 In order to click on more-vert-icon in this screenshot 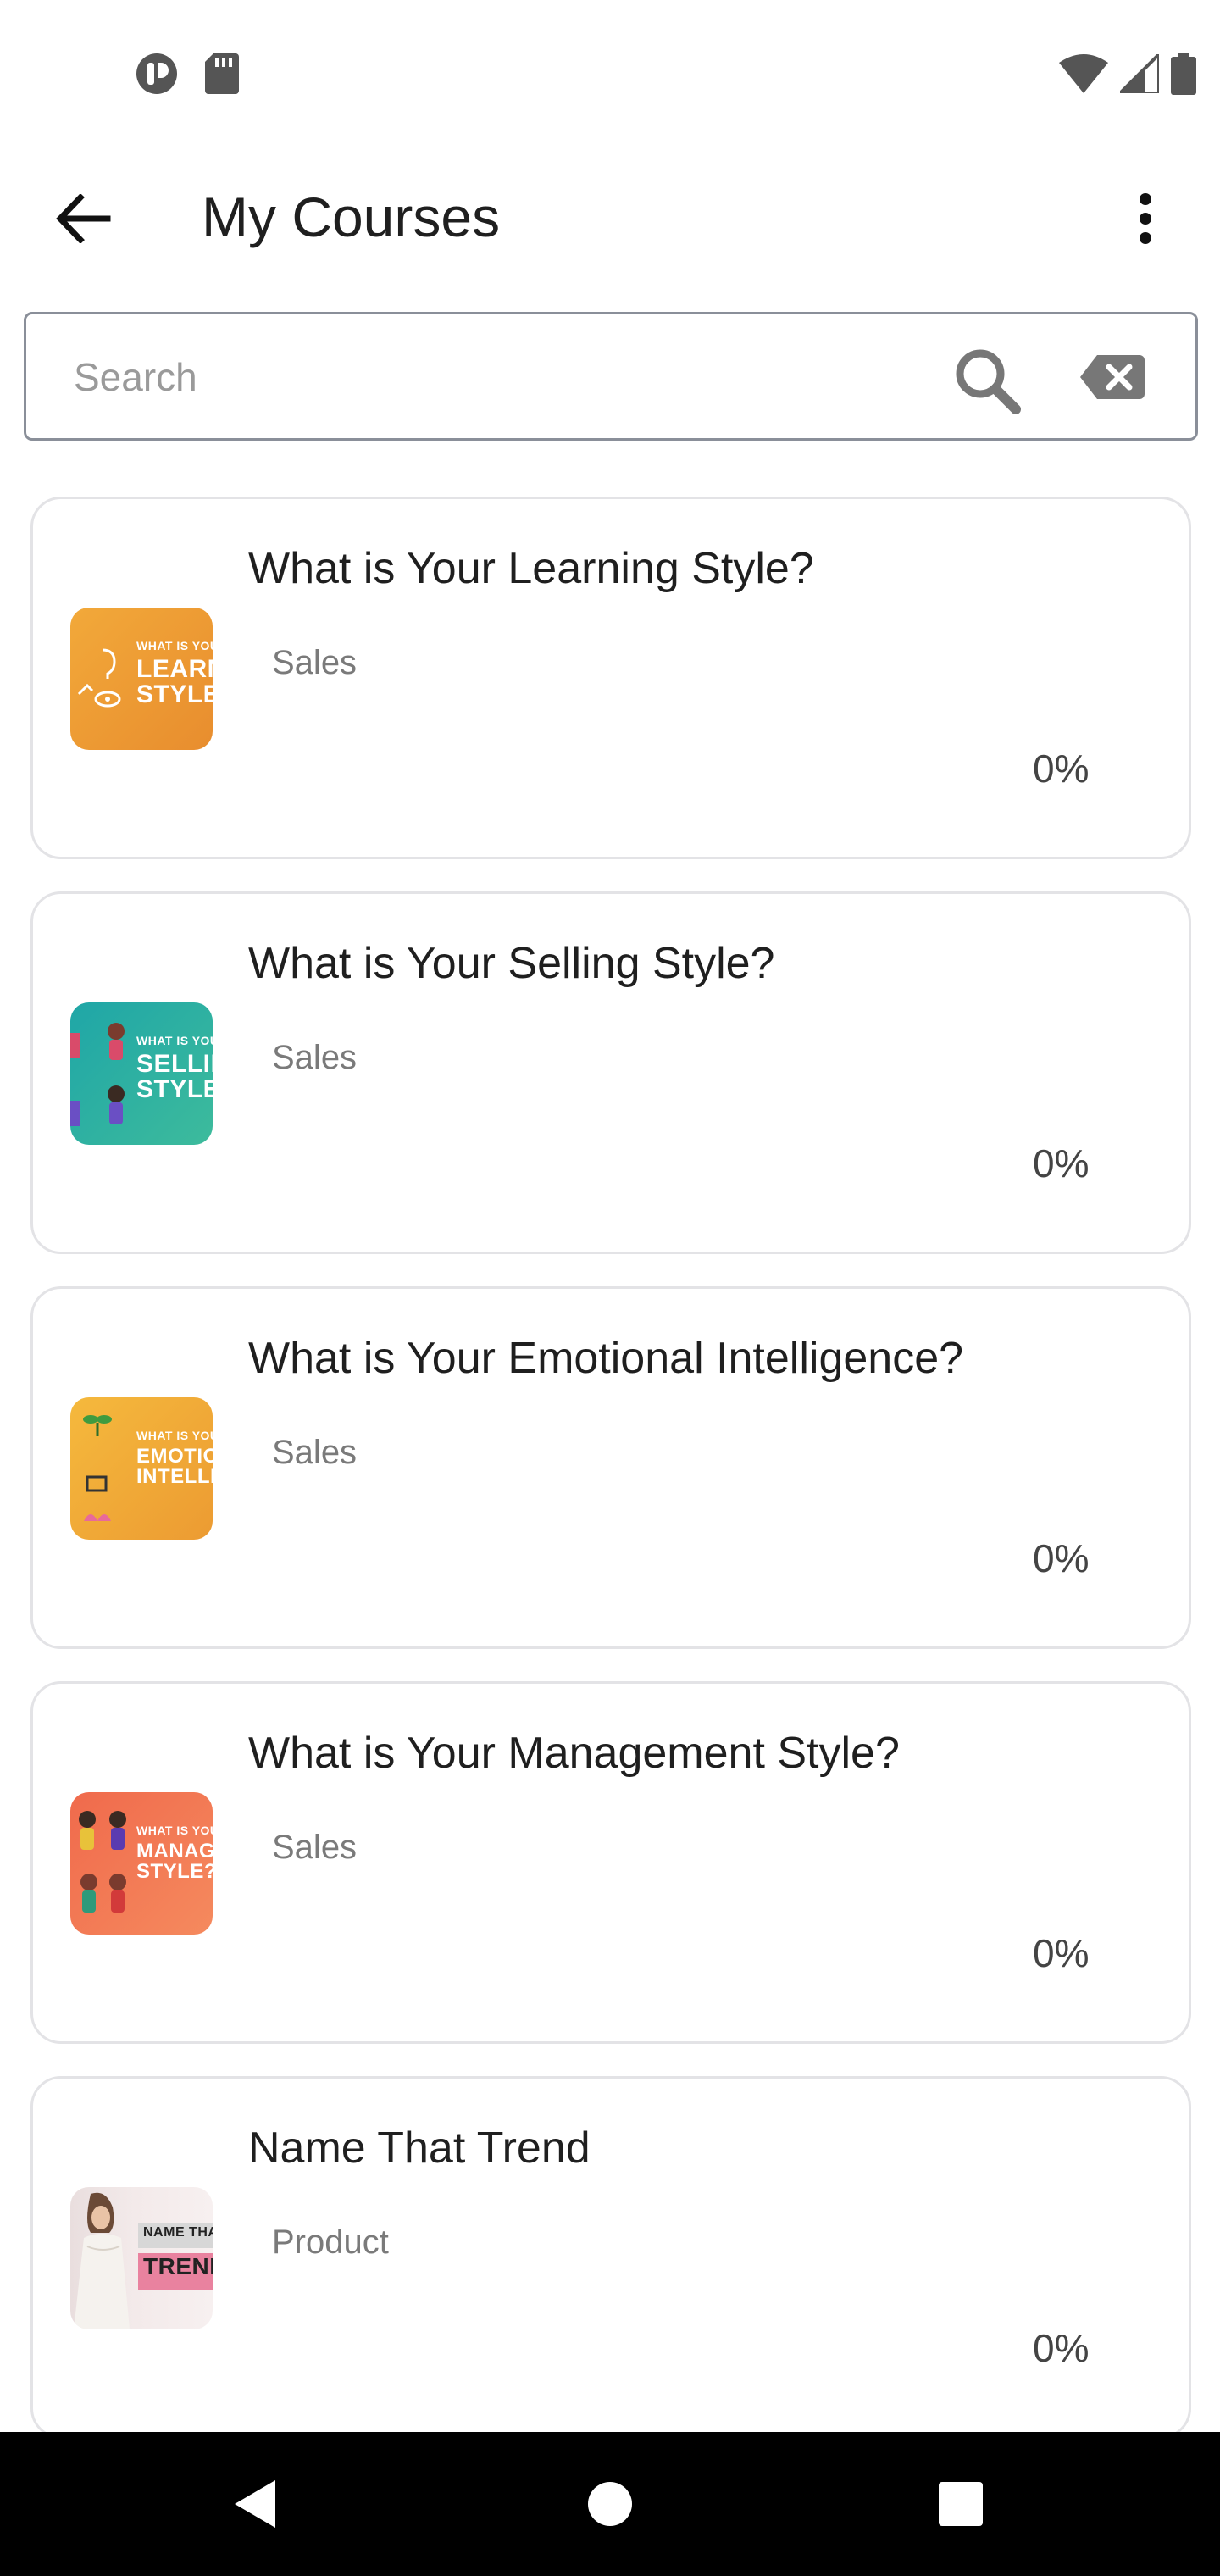, I will do `click(1145, 218)`.